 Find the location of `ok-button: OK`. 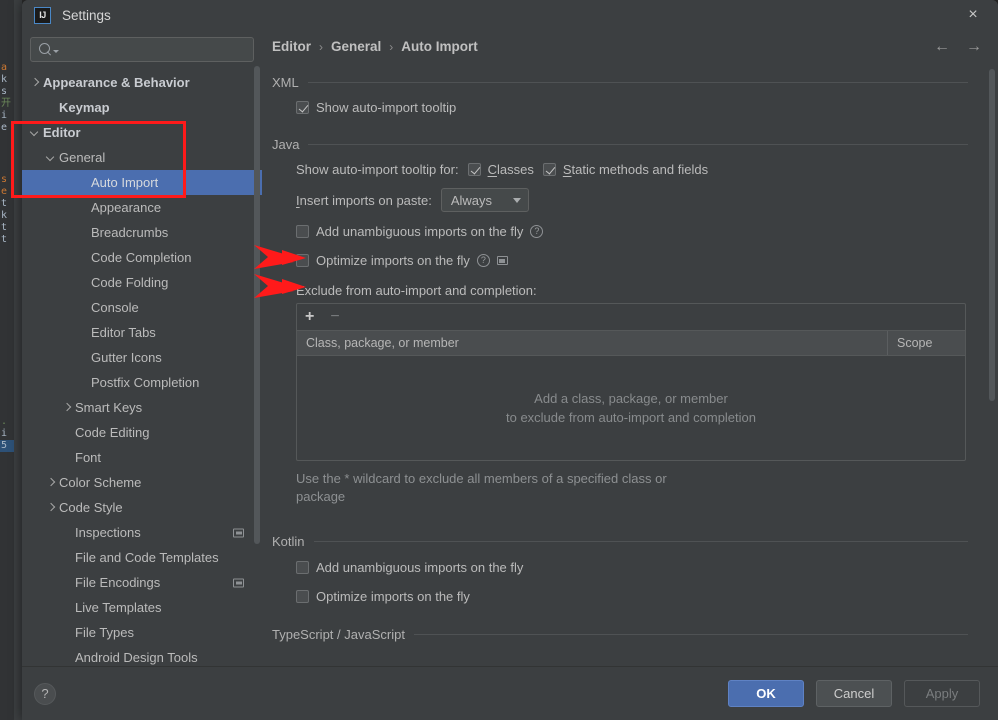

ok-button: OK is located at coordinates (766, 693).